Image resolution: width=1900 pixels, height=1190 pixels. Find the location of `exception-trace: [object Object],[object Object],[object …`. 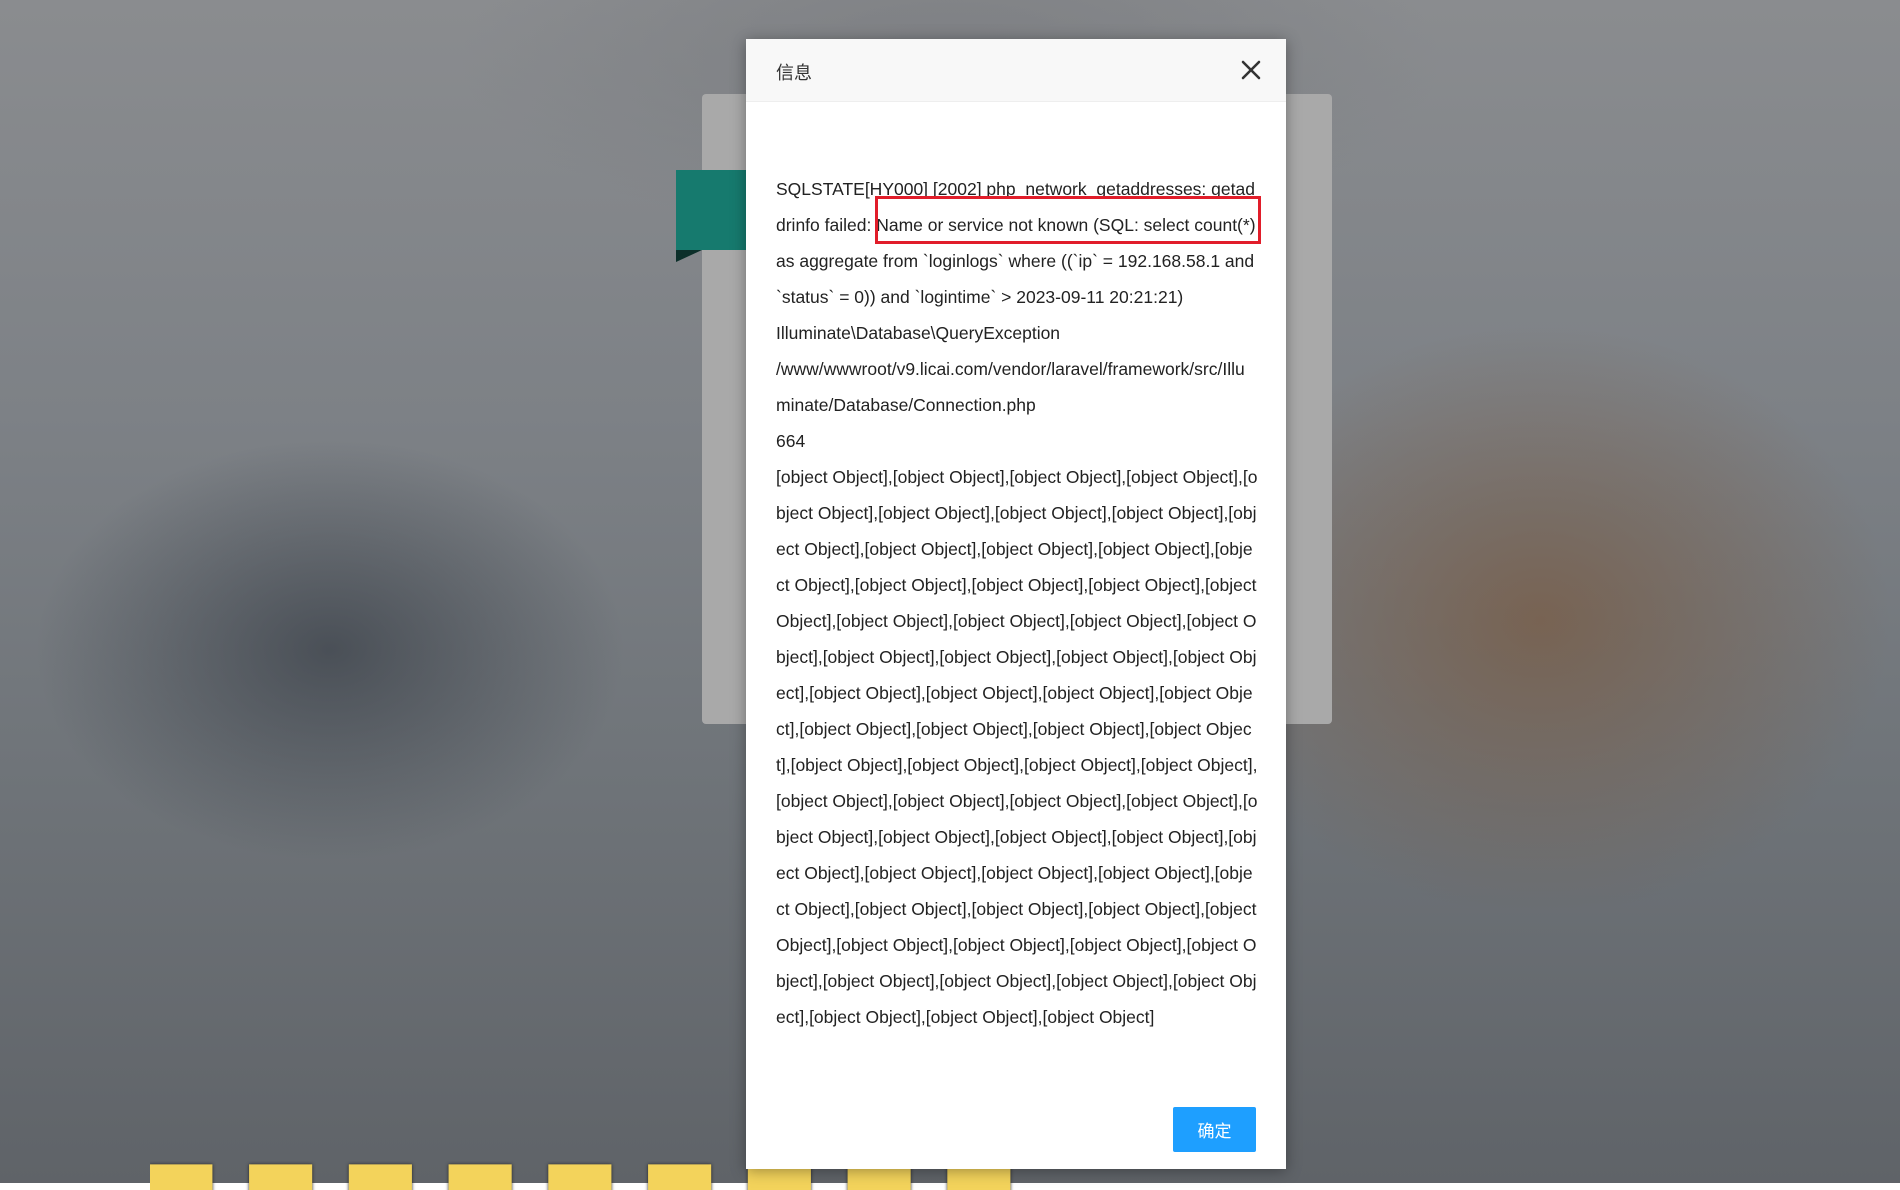

exception-trace: [object Object],[object Object],[object … is located at coordinates (1017, 747).